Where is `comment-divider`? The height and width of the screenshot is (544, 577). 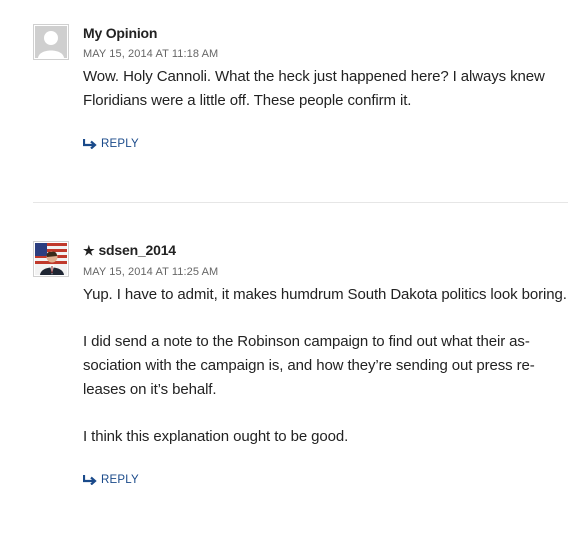
comment-divider is located at coordinates (300, 202).